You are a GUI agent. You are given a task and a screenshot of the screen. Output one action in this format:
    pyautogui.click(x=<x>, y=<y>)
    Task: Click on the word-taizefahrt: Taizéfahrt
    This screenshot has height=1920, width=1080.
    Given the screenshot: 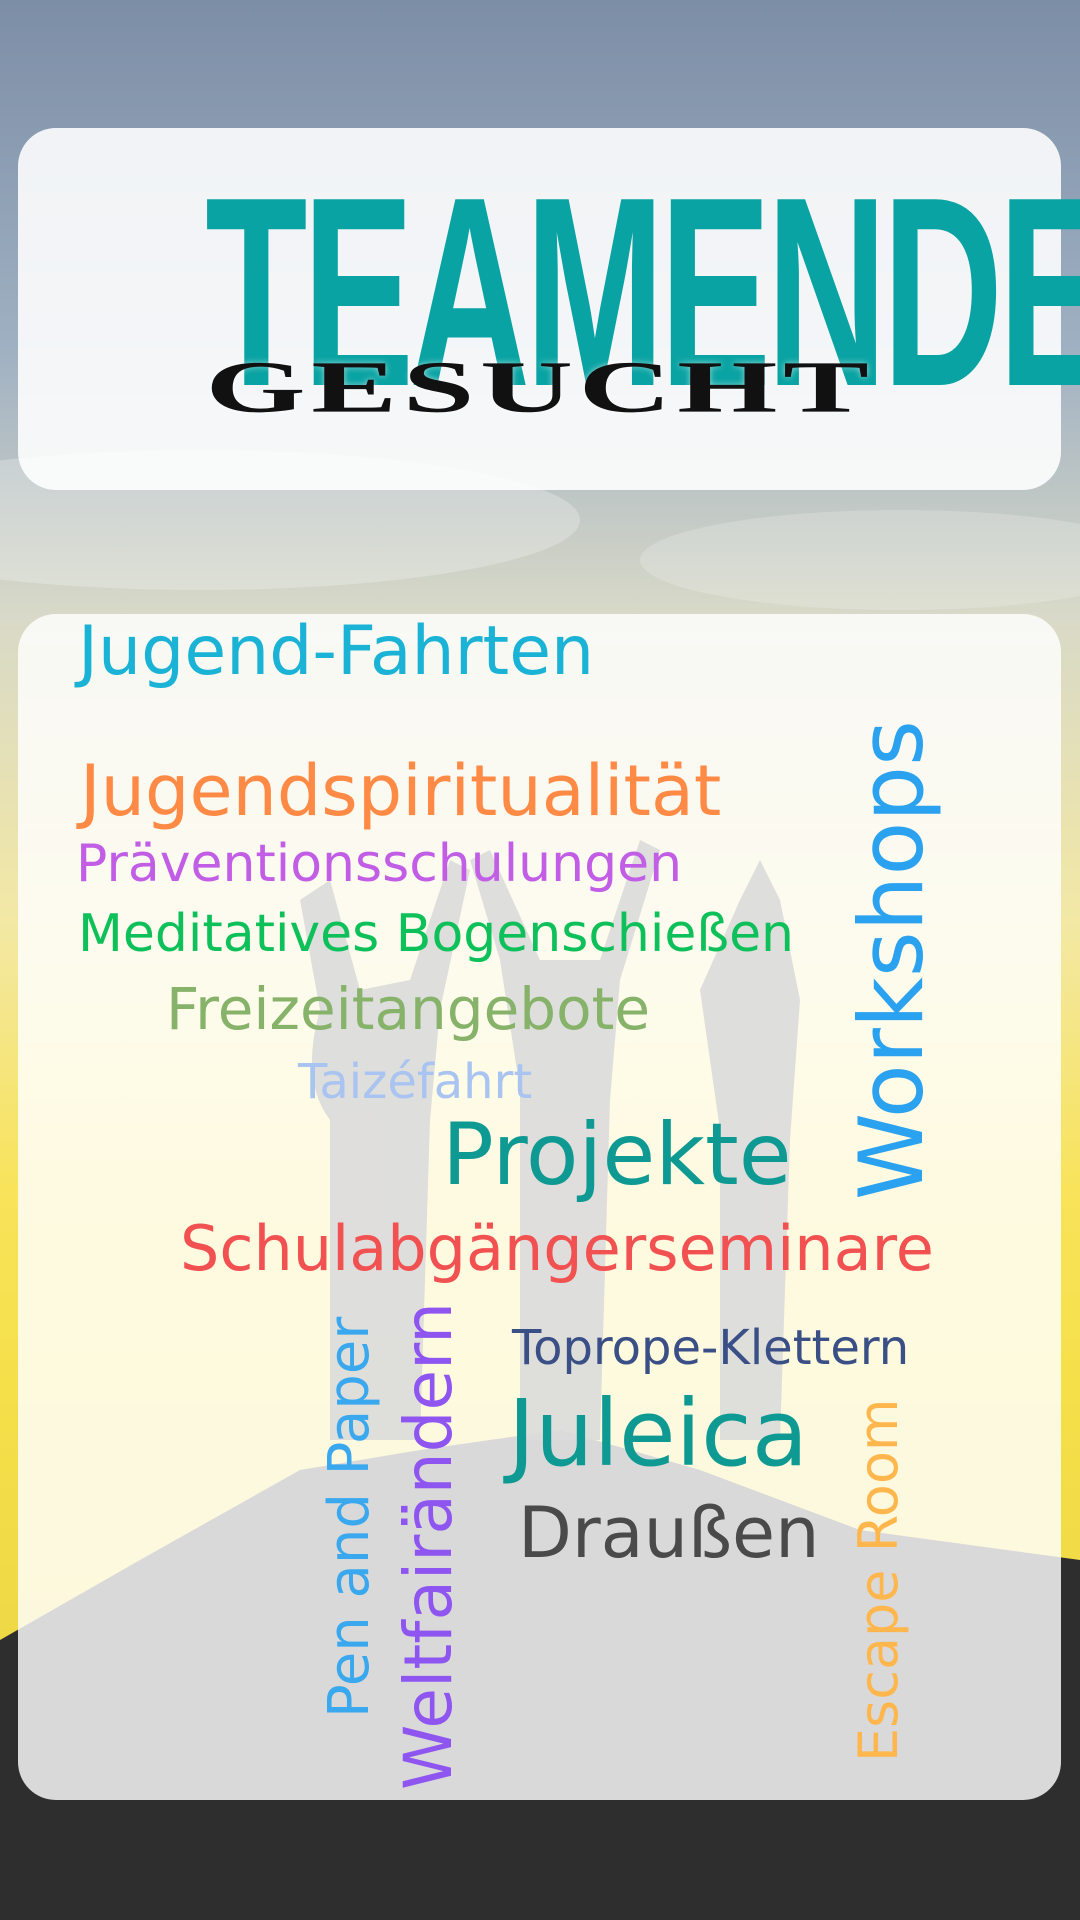 What is the action you would take?
    pyautogui.click(x=415, y=1082)
    